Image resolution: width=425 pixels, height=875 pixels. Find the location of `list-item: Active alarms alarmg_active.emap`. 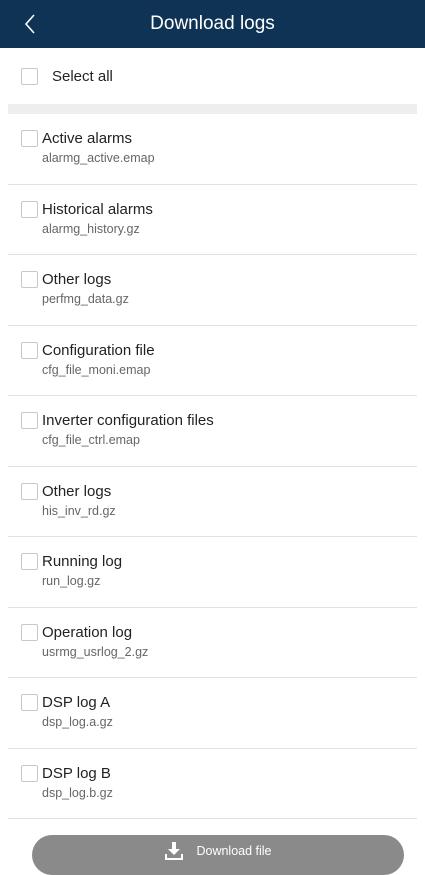

list-item: Active alarms alarmg_active.emap is located at coordinates (212, 149).